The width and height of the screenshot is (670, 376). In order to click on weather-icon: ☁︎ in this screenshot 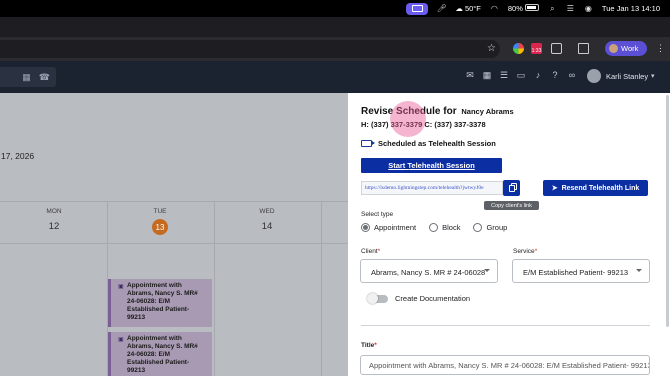, I will do `click(460, 8)`.